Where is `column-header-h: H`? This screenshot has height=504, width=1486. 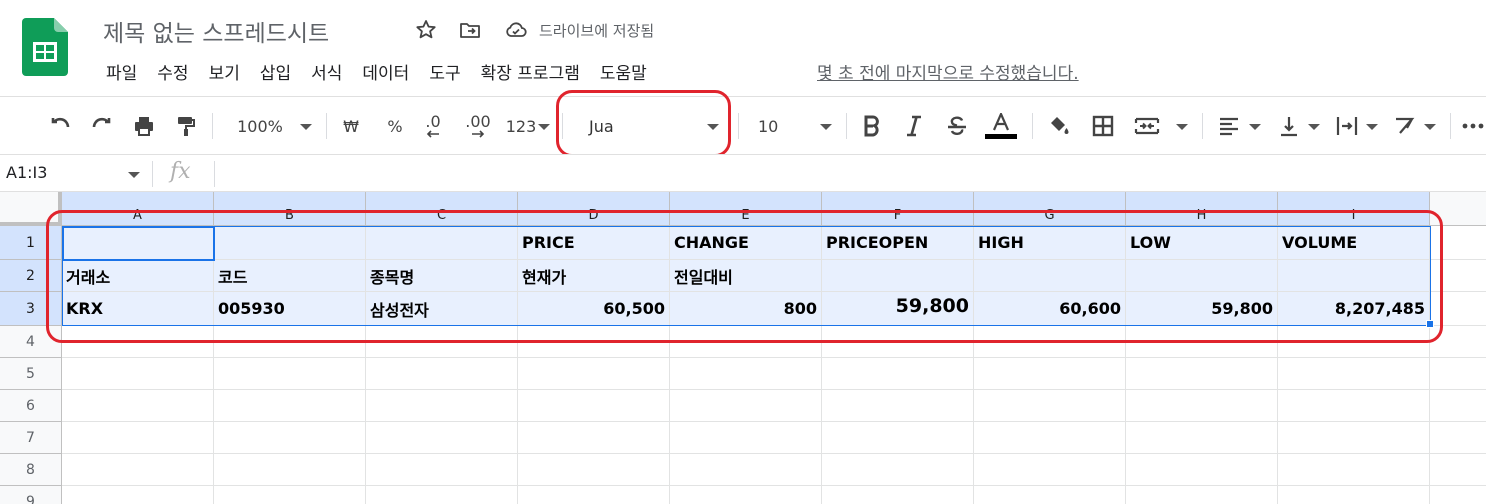
column-header-h: H is located at coordinates (1202, 209).